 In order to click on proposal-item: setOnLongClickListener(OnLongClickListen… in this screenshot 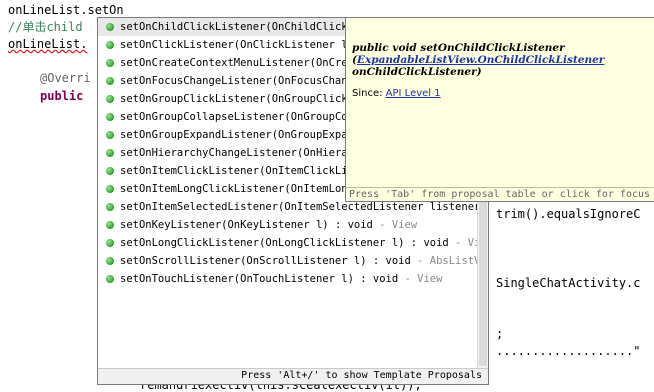, I will do `click(289, 243)`.